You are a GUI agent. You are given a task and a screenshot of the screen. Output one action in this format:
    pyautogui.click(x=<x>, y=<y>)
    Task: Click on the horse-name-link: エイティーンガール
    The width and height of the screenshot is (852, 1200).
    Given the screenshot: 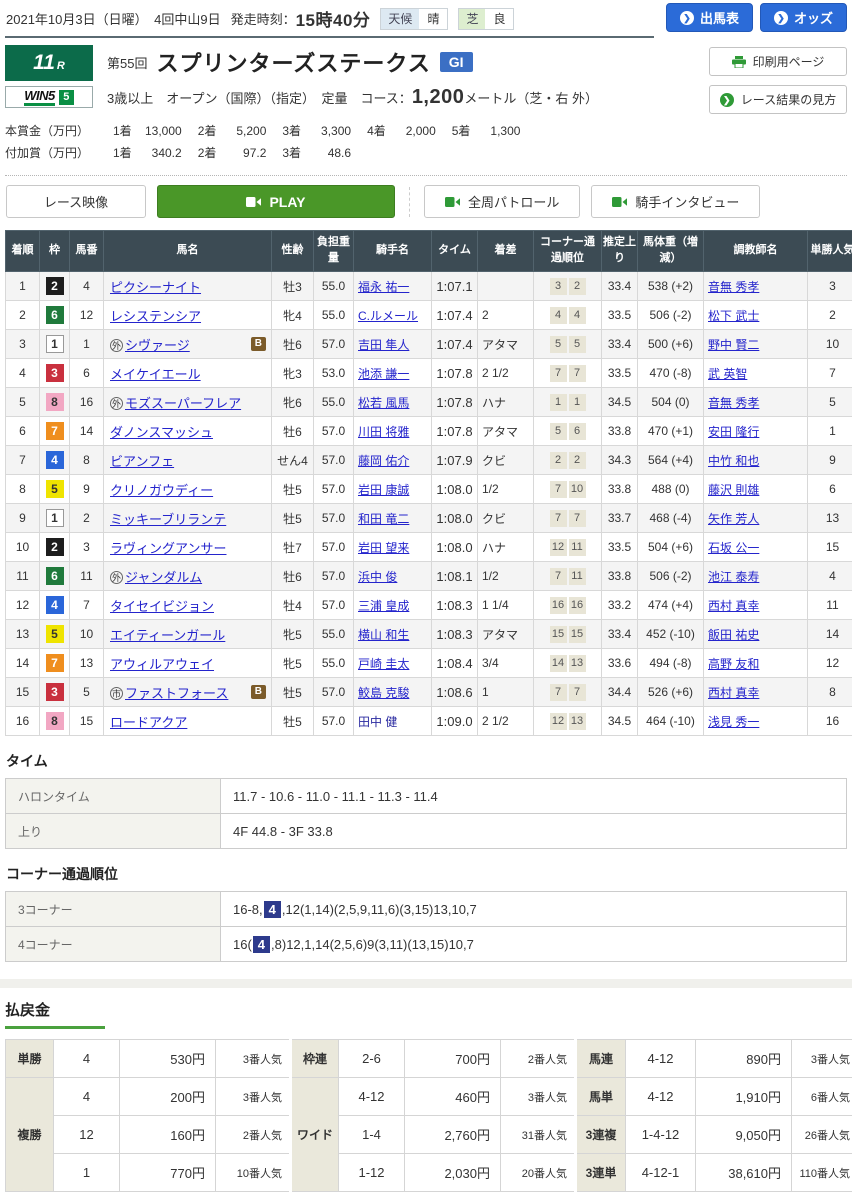 What is the action you would take?
    pyautogui.click(x=167, y=635)
    